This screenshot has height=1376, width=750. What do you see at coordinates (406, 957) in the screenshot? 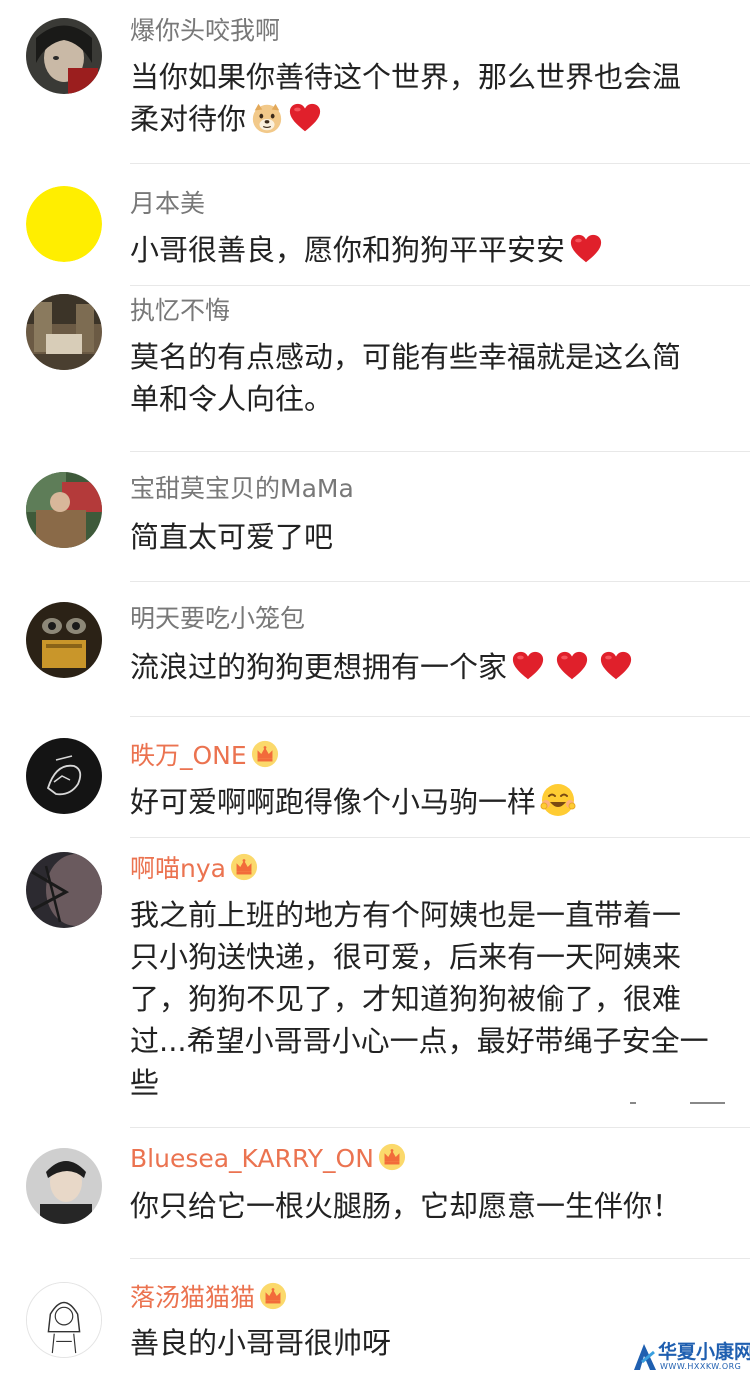
I see `comment-line: 只小狗送快递，很可爱，后来有一天阿姨来` at bounding box center [406, 957].